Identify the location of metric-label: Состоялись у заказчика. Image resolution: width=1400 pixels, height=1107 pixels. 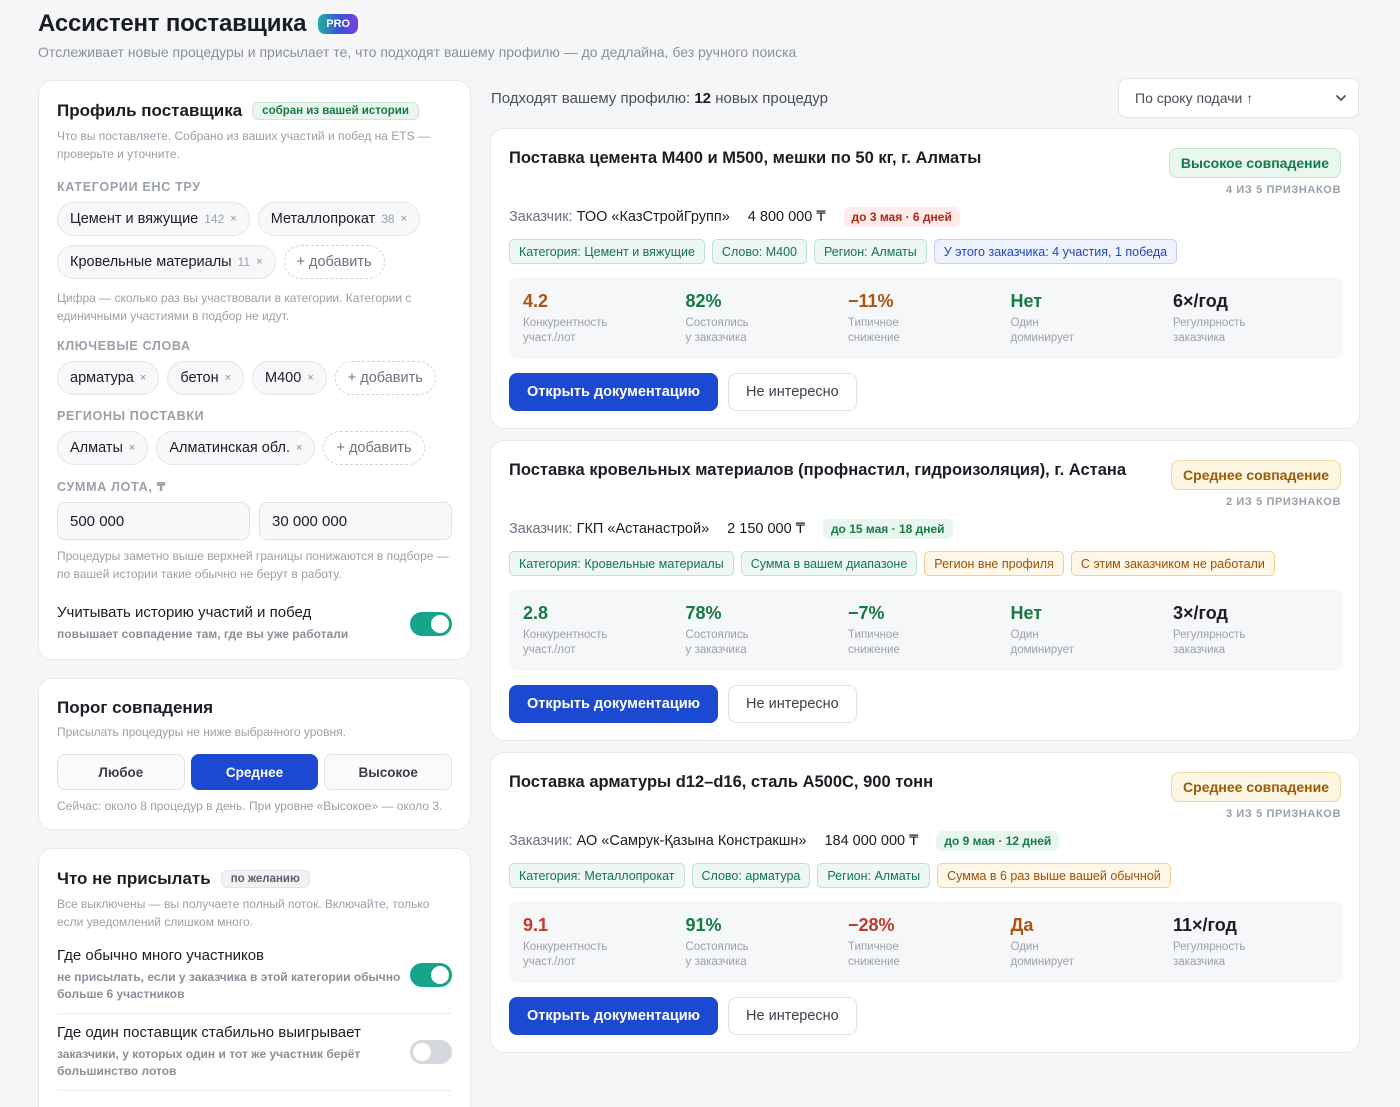
(760, 643).